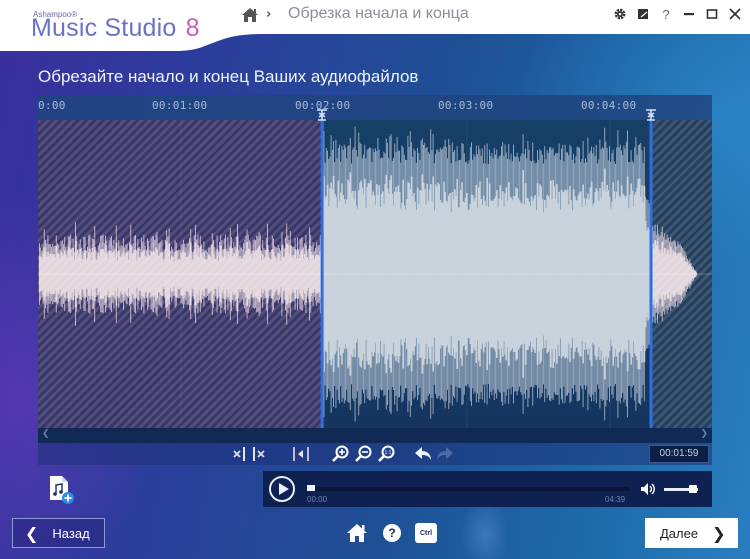  What do you see at coordinates (651, 115) in the screenshot?
I see `trim-end-handle` at bounding box center [651, 115].